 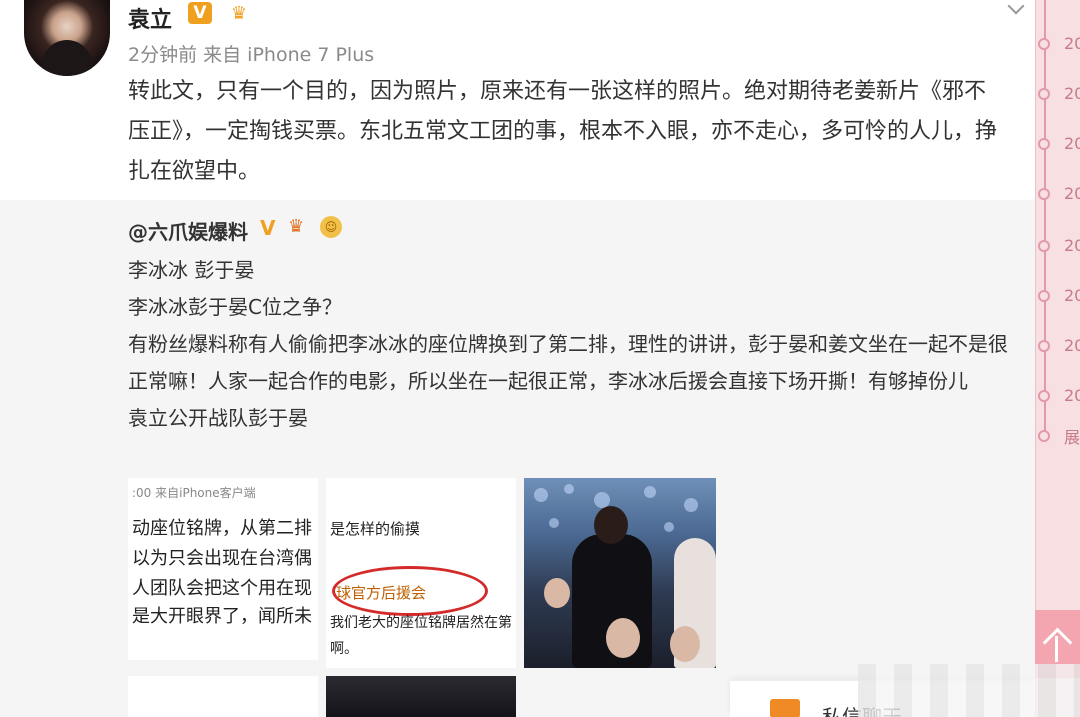 I want to click on thumb-text: 是大开眼界了，闻所未, so click(x=222, y=616).